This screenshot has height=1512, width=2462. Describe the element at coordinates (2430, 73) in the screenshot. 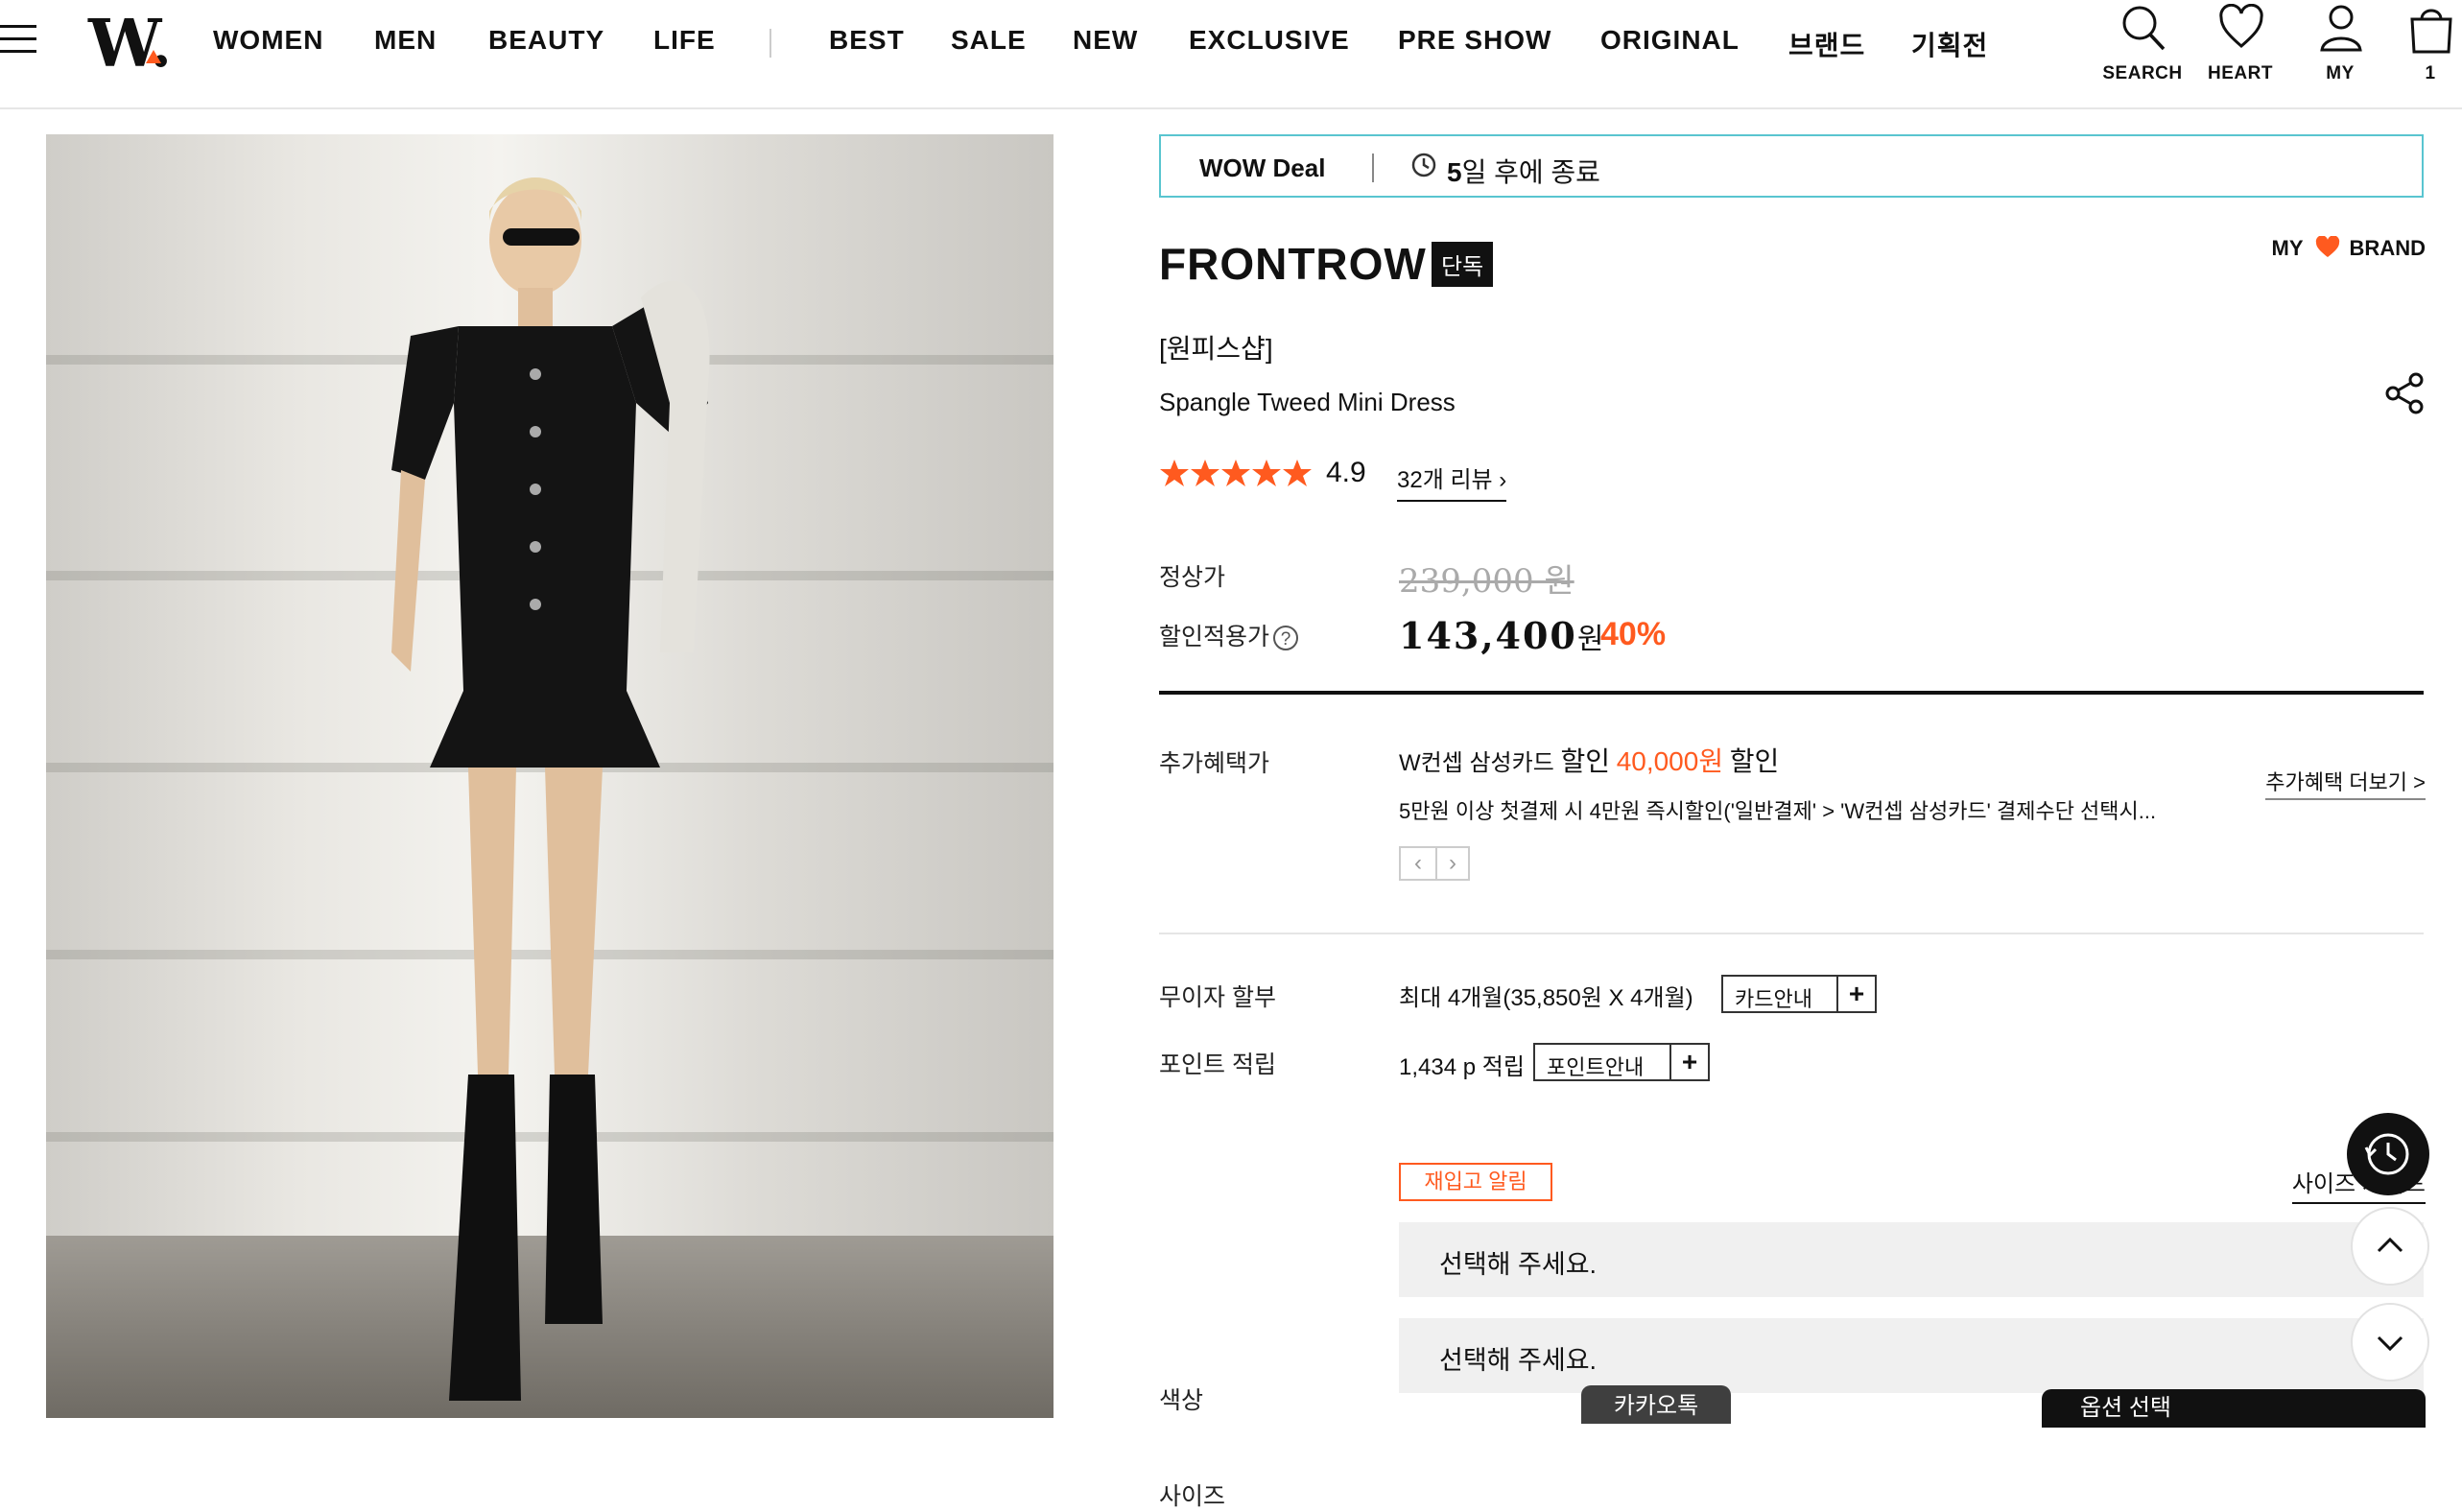

I see `cart-count: 1` at that location.